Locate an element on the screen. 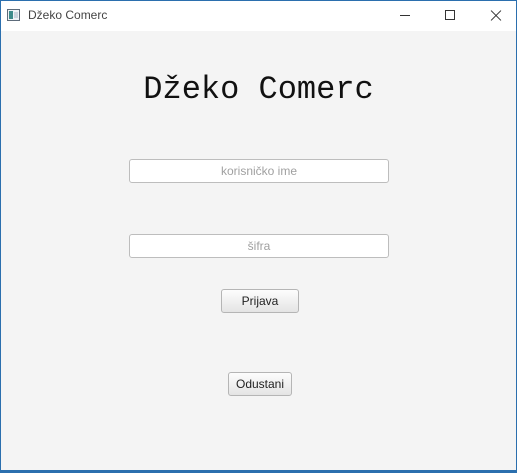 This screenshot has height=473, width=517. title-bar: Džeko Comerc is located at coordinates (258, 16).